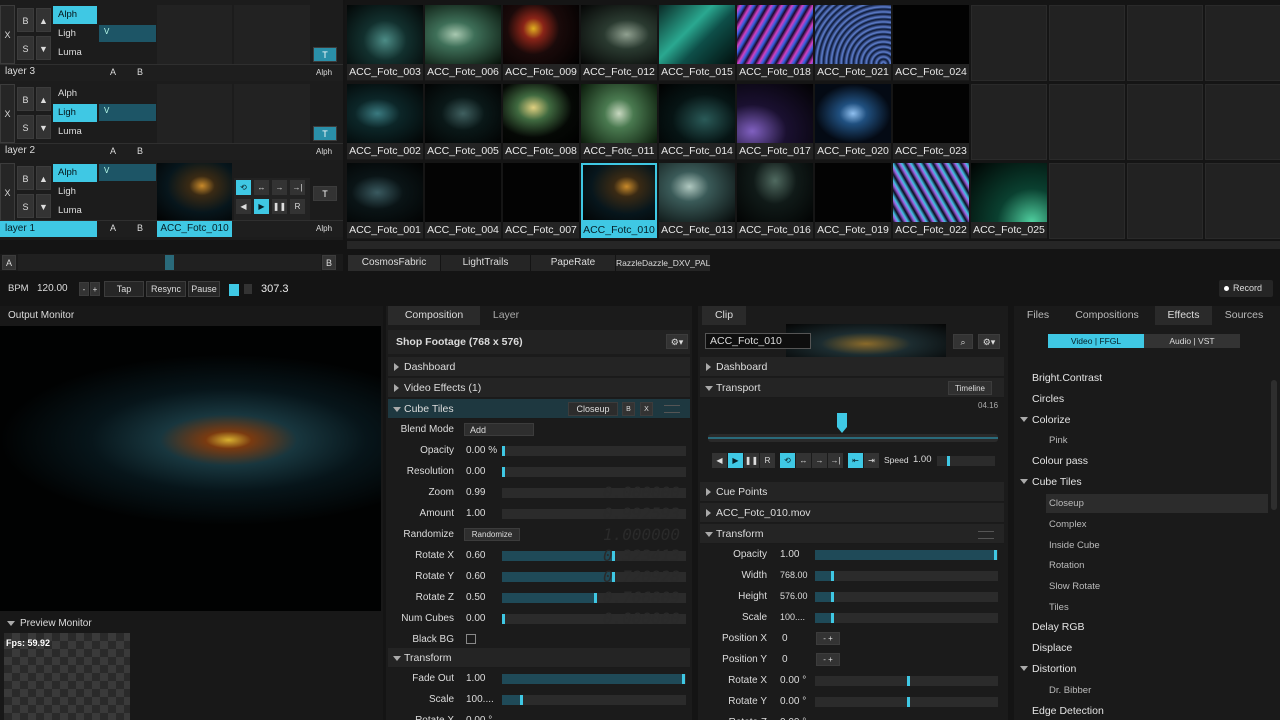 The height and width of the screenshot is (720, 1280). Describe the element at coordinates (1009, 201) in the screenshot. I see `clip-acc-fotc-025: ACC_Fotc_025` at that location.